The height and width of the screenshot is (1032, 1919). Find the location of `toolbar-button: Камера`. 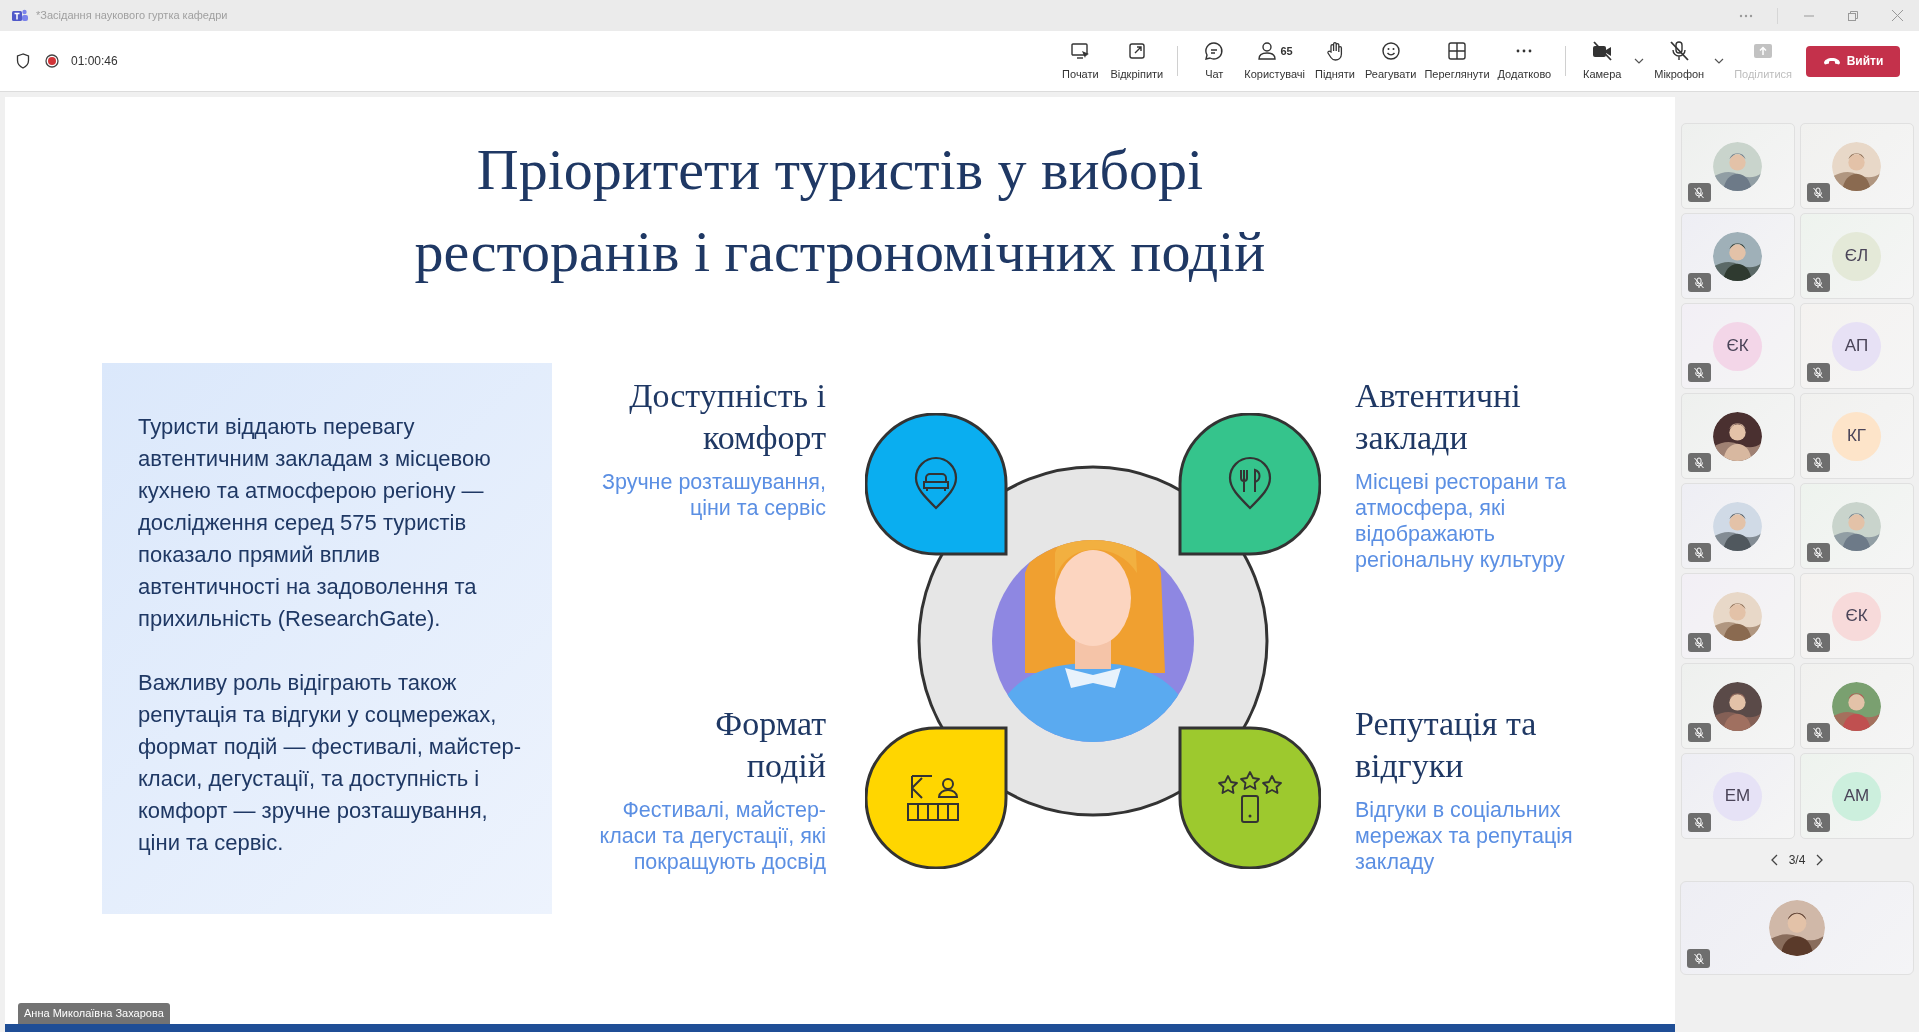

toolbar-button: Камера is located at coordinates (1602, 61).